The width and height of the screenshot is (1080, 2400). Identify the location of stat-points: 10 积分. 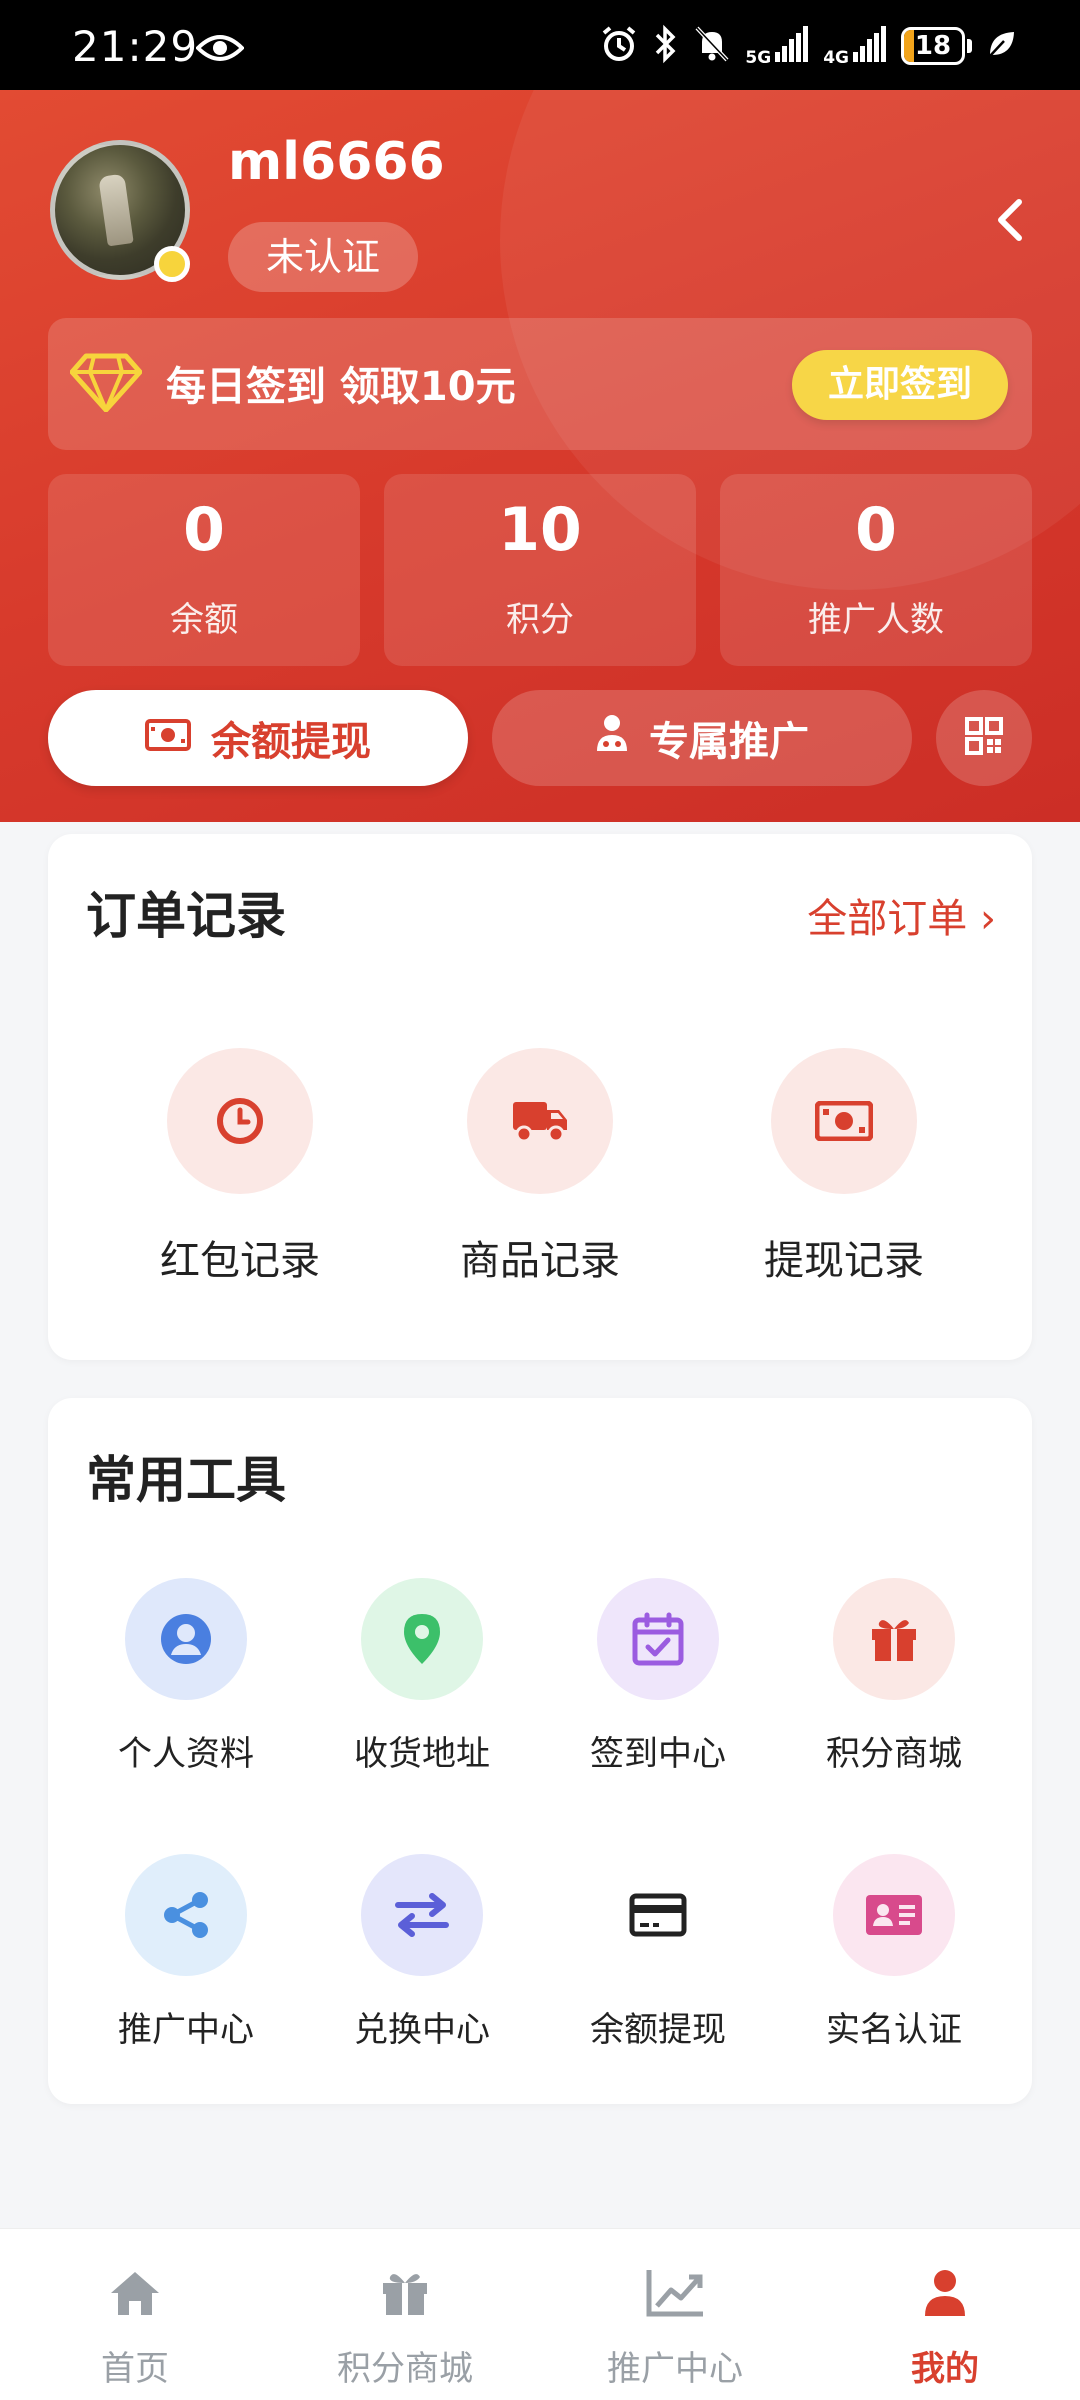
(540, 570).